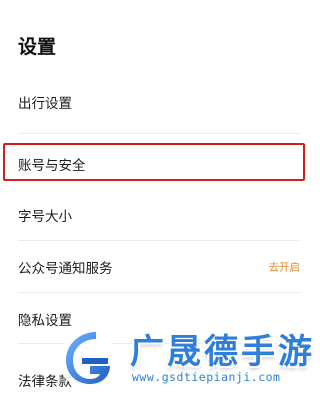 This screenshot has height=397, width=320. I want to click on settings-item-account-security: 账号与安全, so click(159, 164).